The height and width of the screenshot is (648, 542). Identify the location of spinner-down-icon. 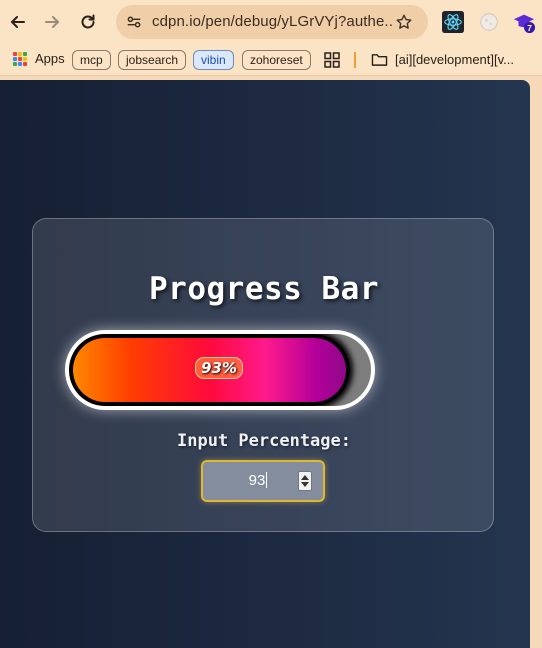
(305, 484).